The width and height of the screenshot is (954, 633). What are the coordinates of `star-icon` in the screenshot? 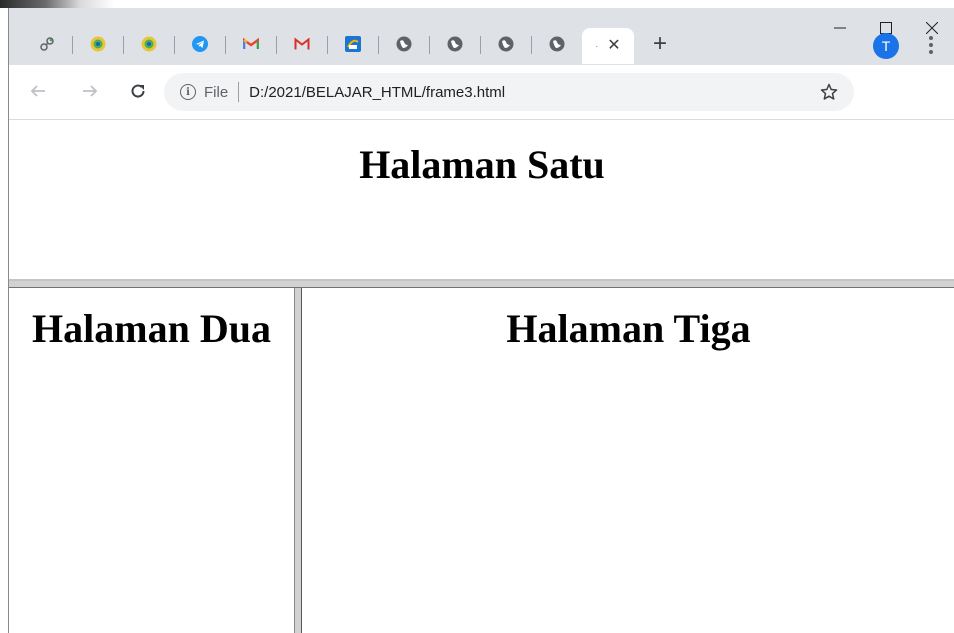 It's located at (829, 91).